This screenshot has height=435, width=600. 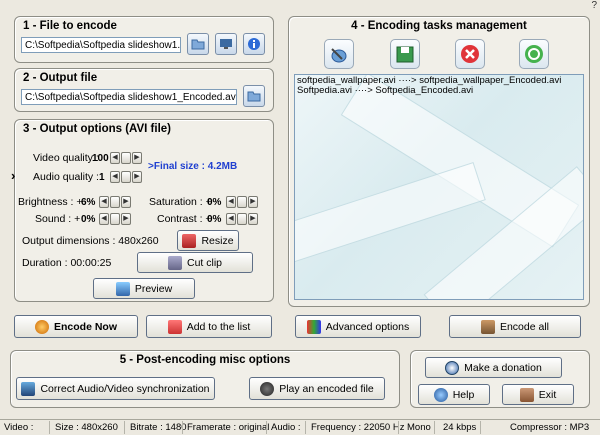 I want to click on status-video: Video :, so click(x=19, y=427).